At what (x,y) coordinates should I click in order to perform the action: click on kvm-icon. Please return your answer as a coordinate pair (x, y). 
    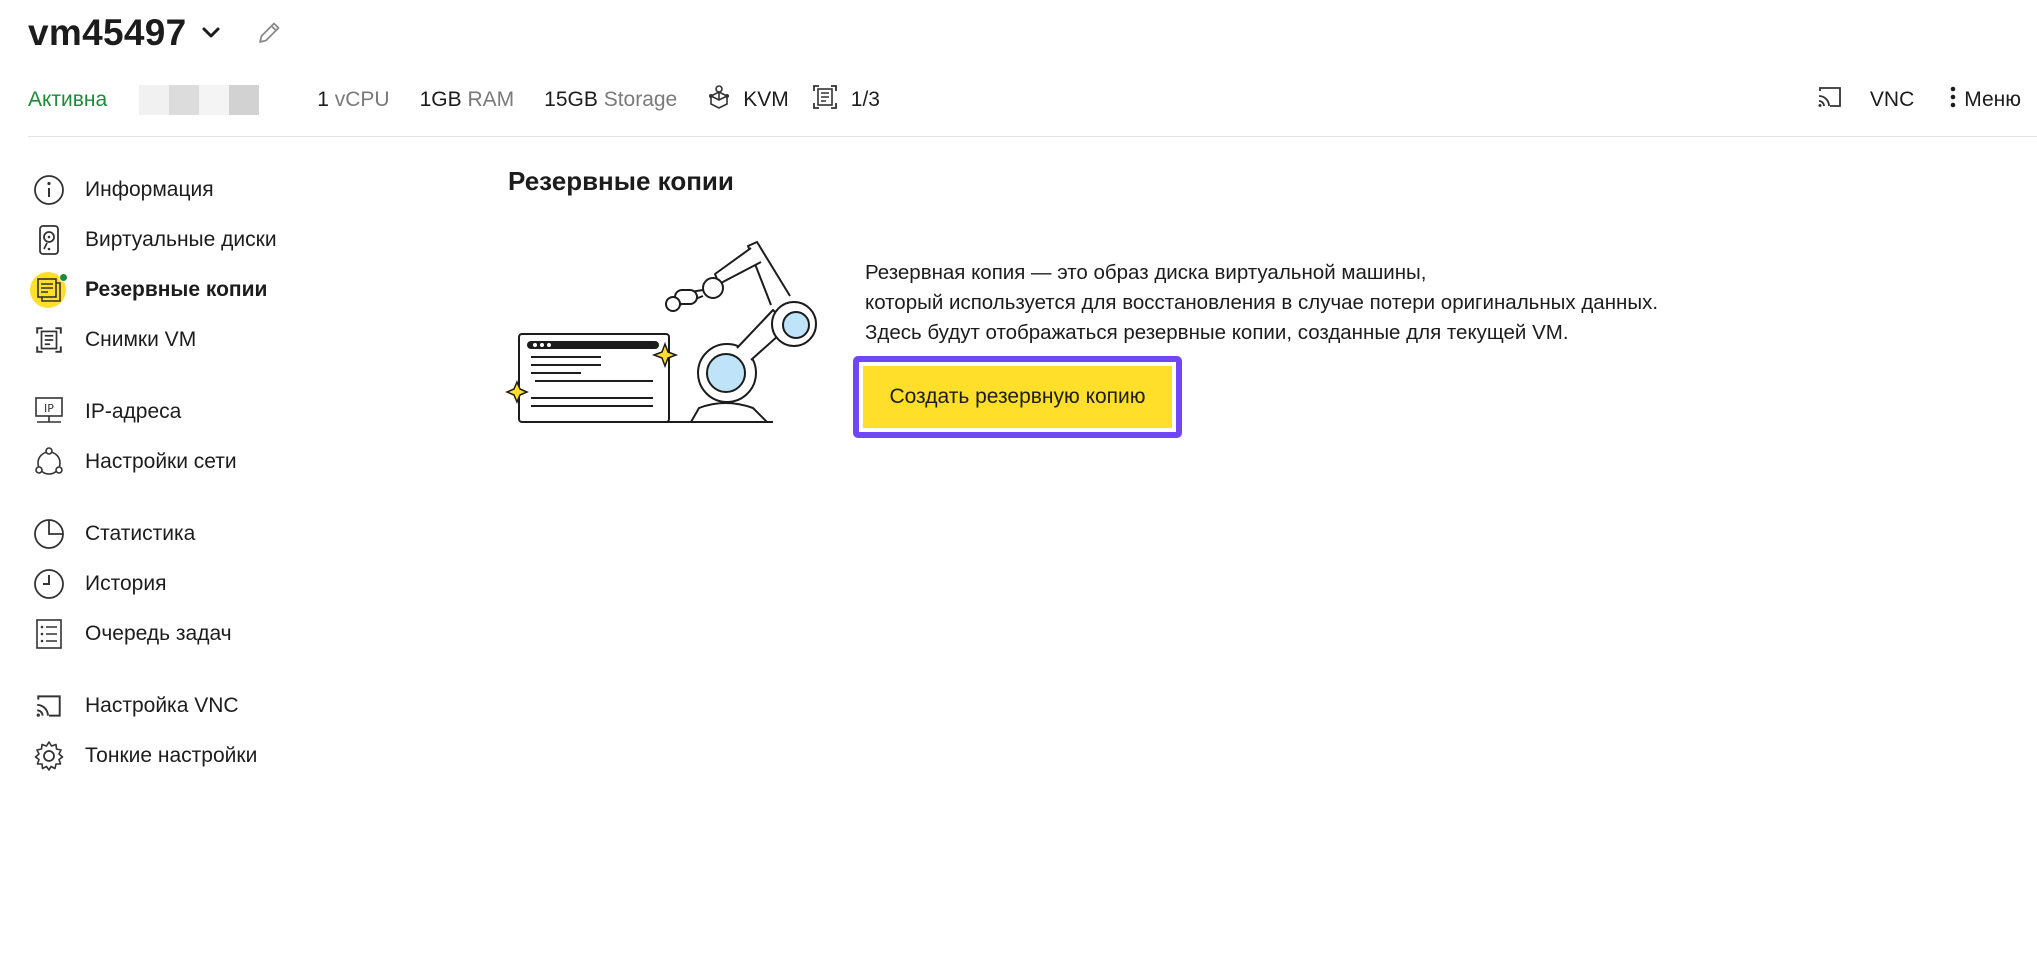
    Looking at the image, I should click on (719, 100).